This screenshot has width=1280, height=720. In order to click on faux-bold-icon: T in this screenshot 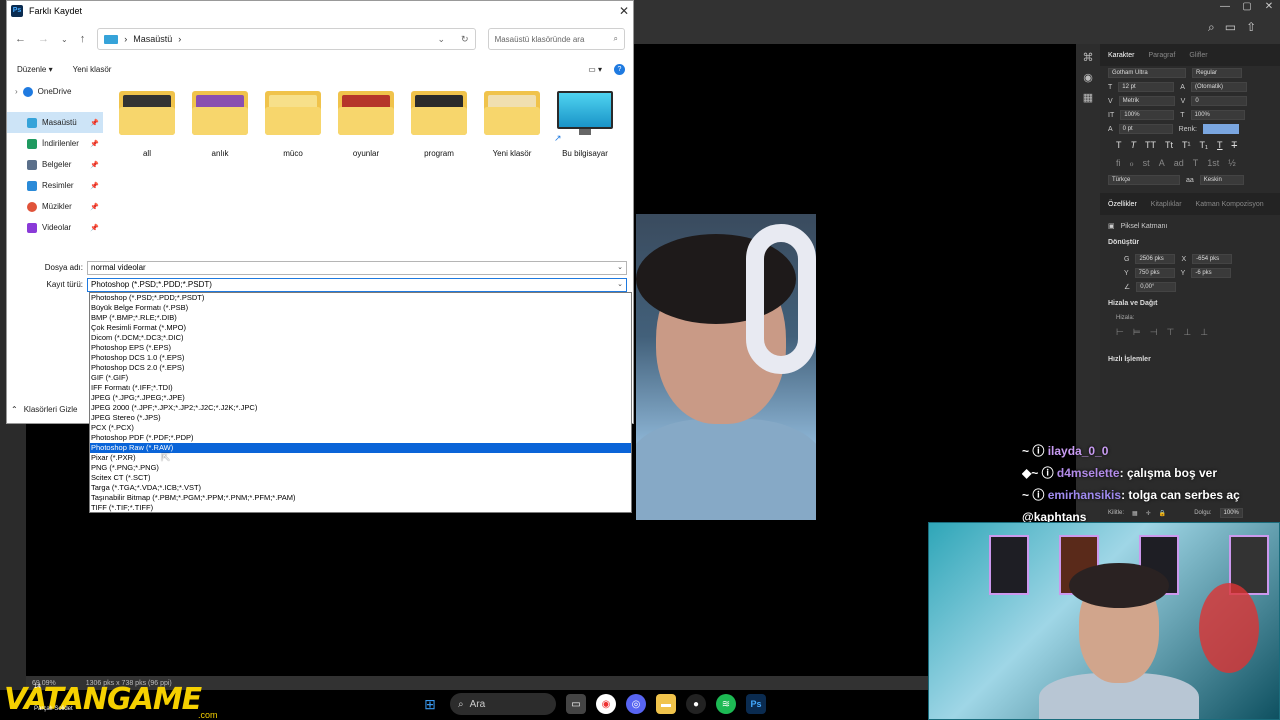, I will do `click(1119, 145)`.